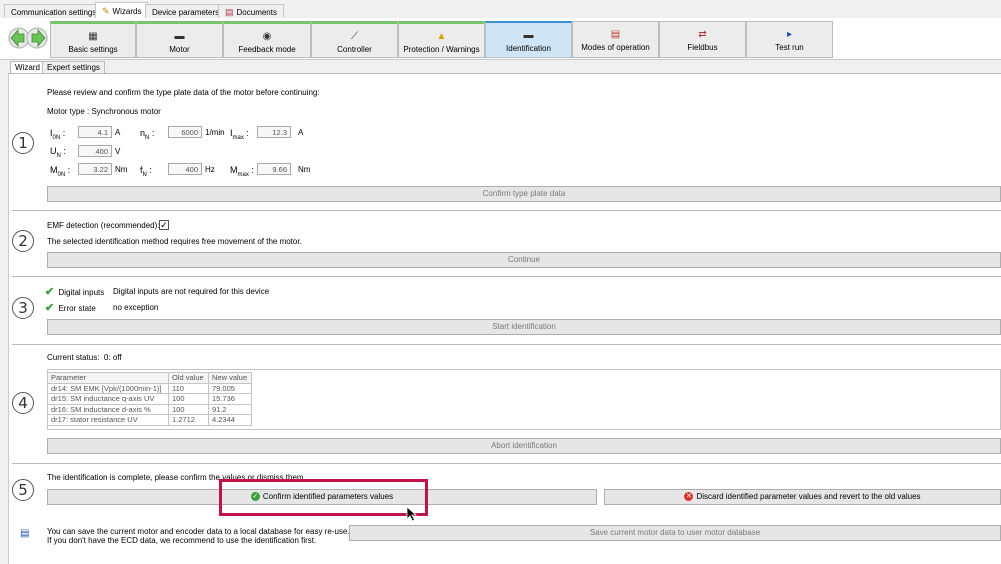 This screenshot has width=1001, height=564. What do you see at coordinates (323, 497) in the screenshot?
I see `highlight-box` at bounding box center [323, 497].